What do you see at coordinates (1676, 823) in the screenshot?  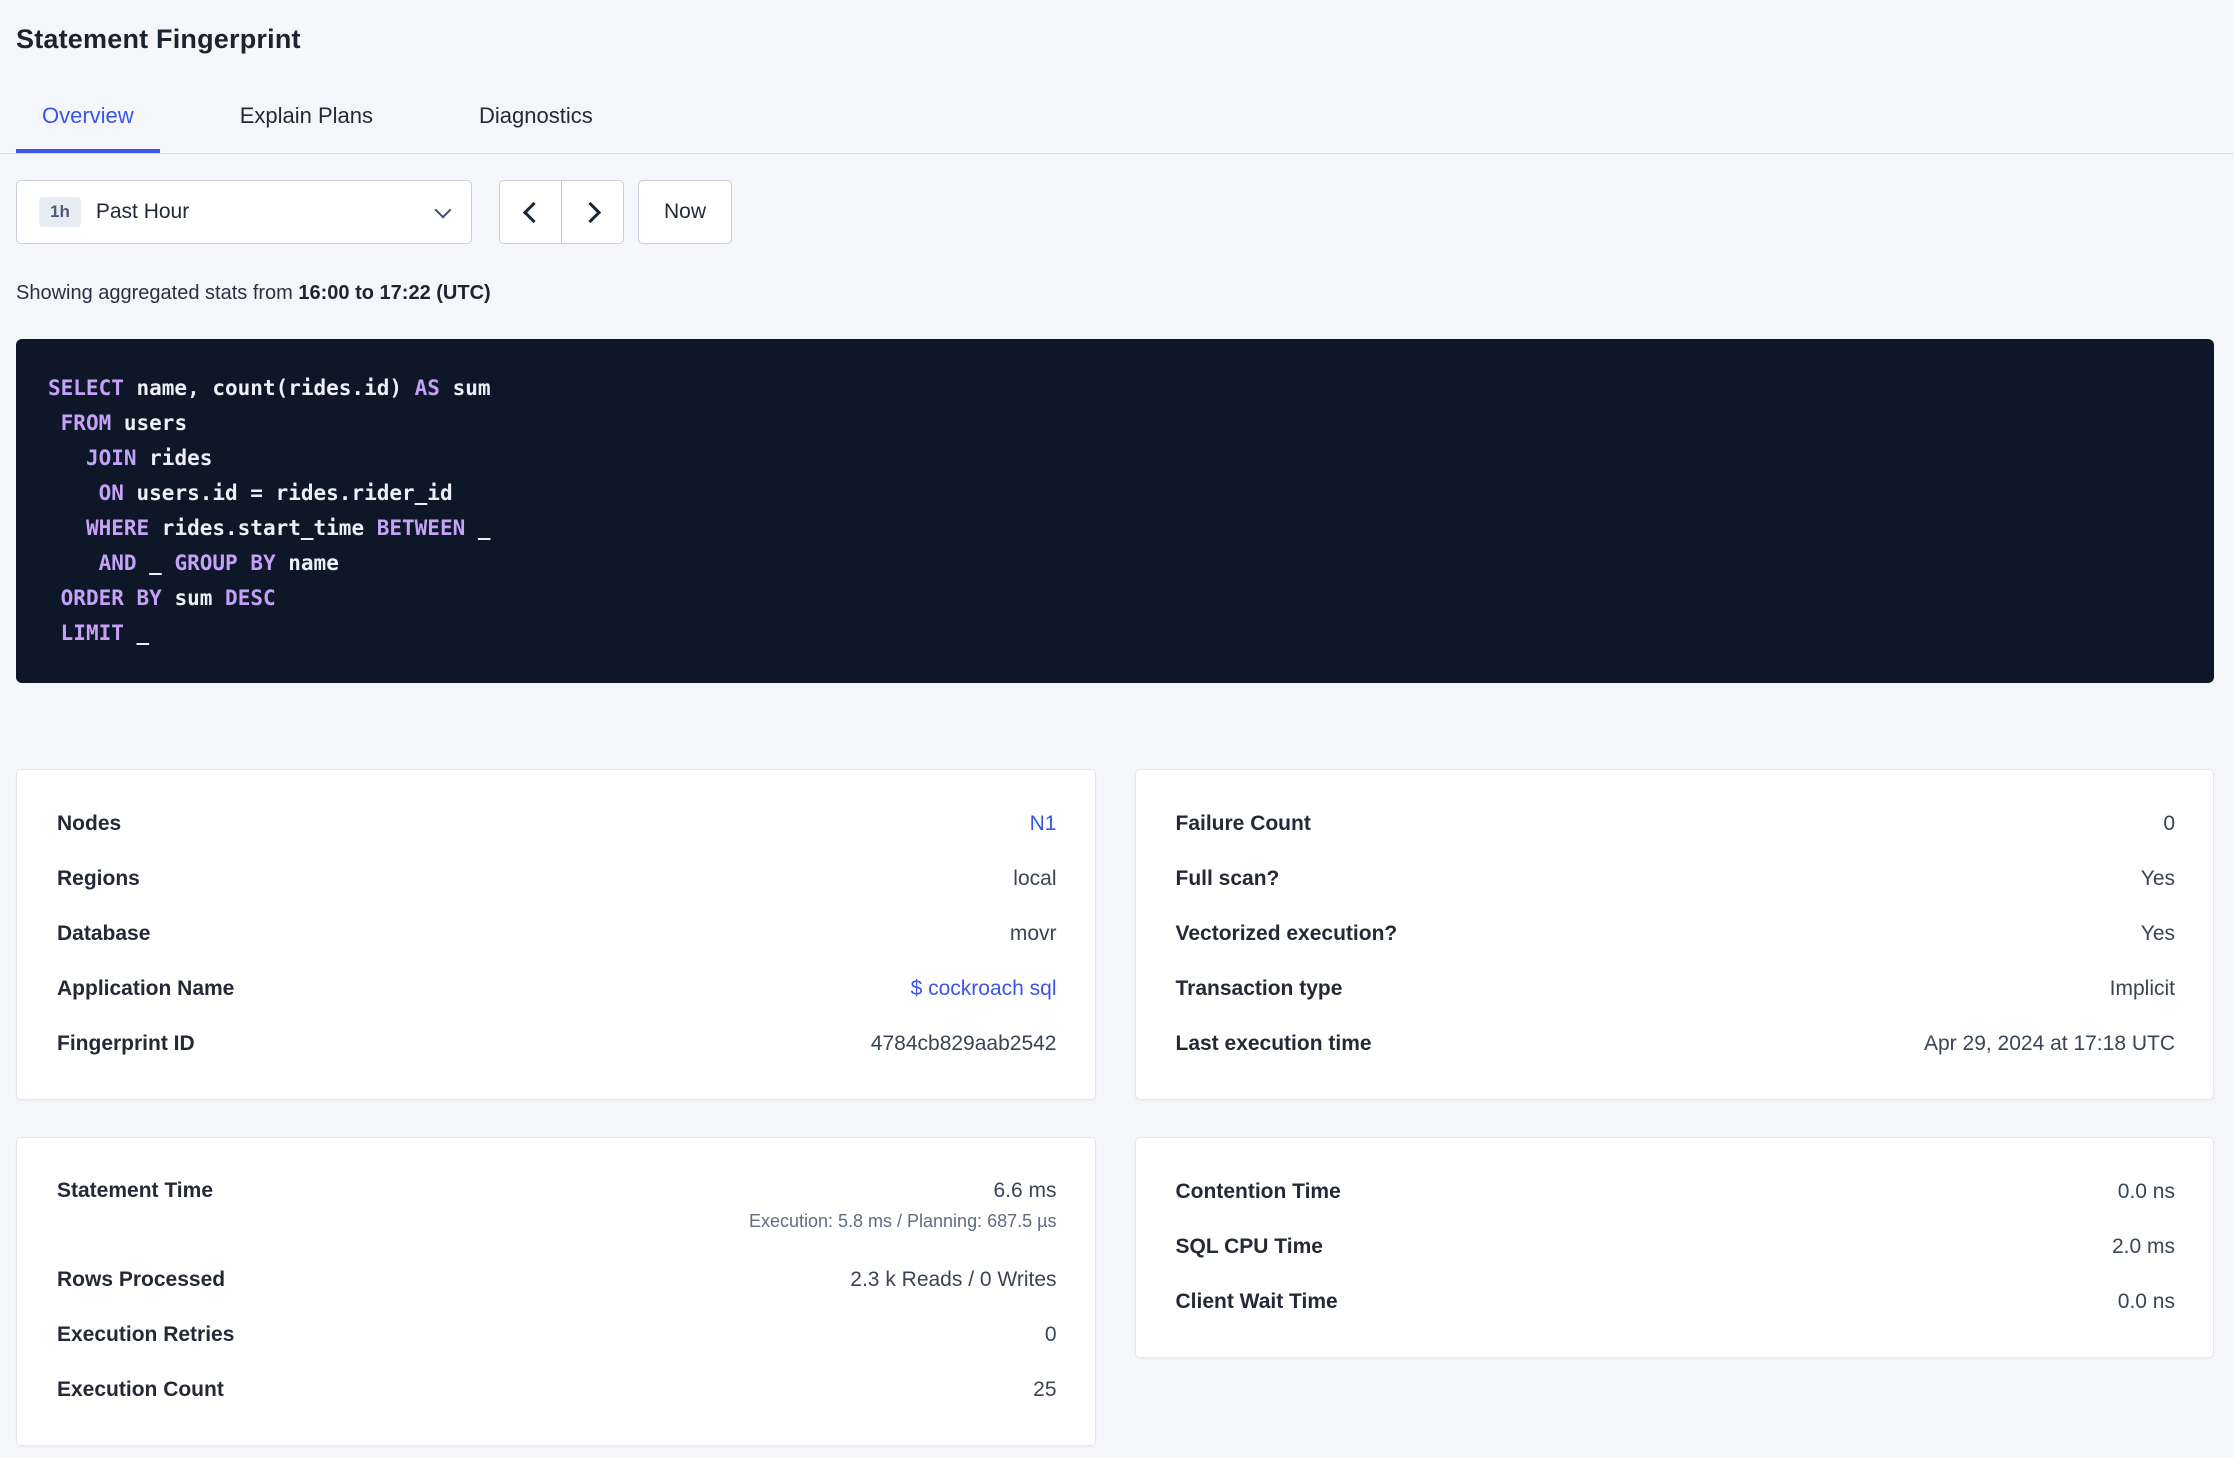 I see `summary-row: Failure Count 0` at bounding box center [1676, 823].